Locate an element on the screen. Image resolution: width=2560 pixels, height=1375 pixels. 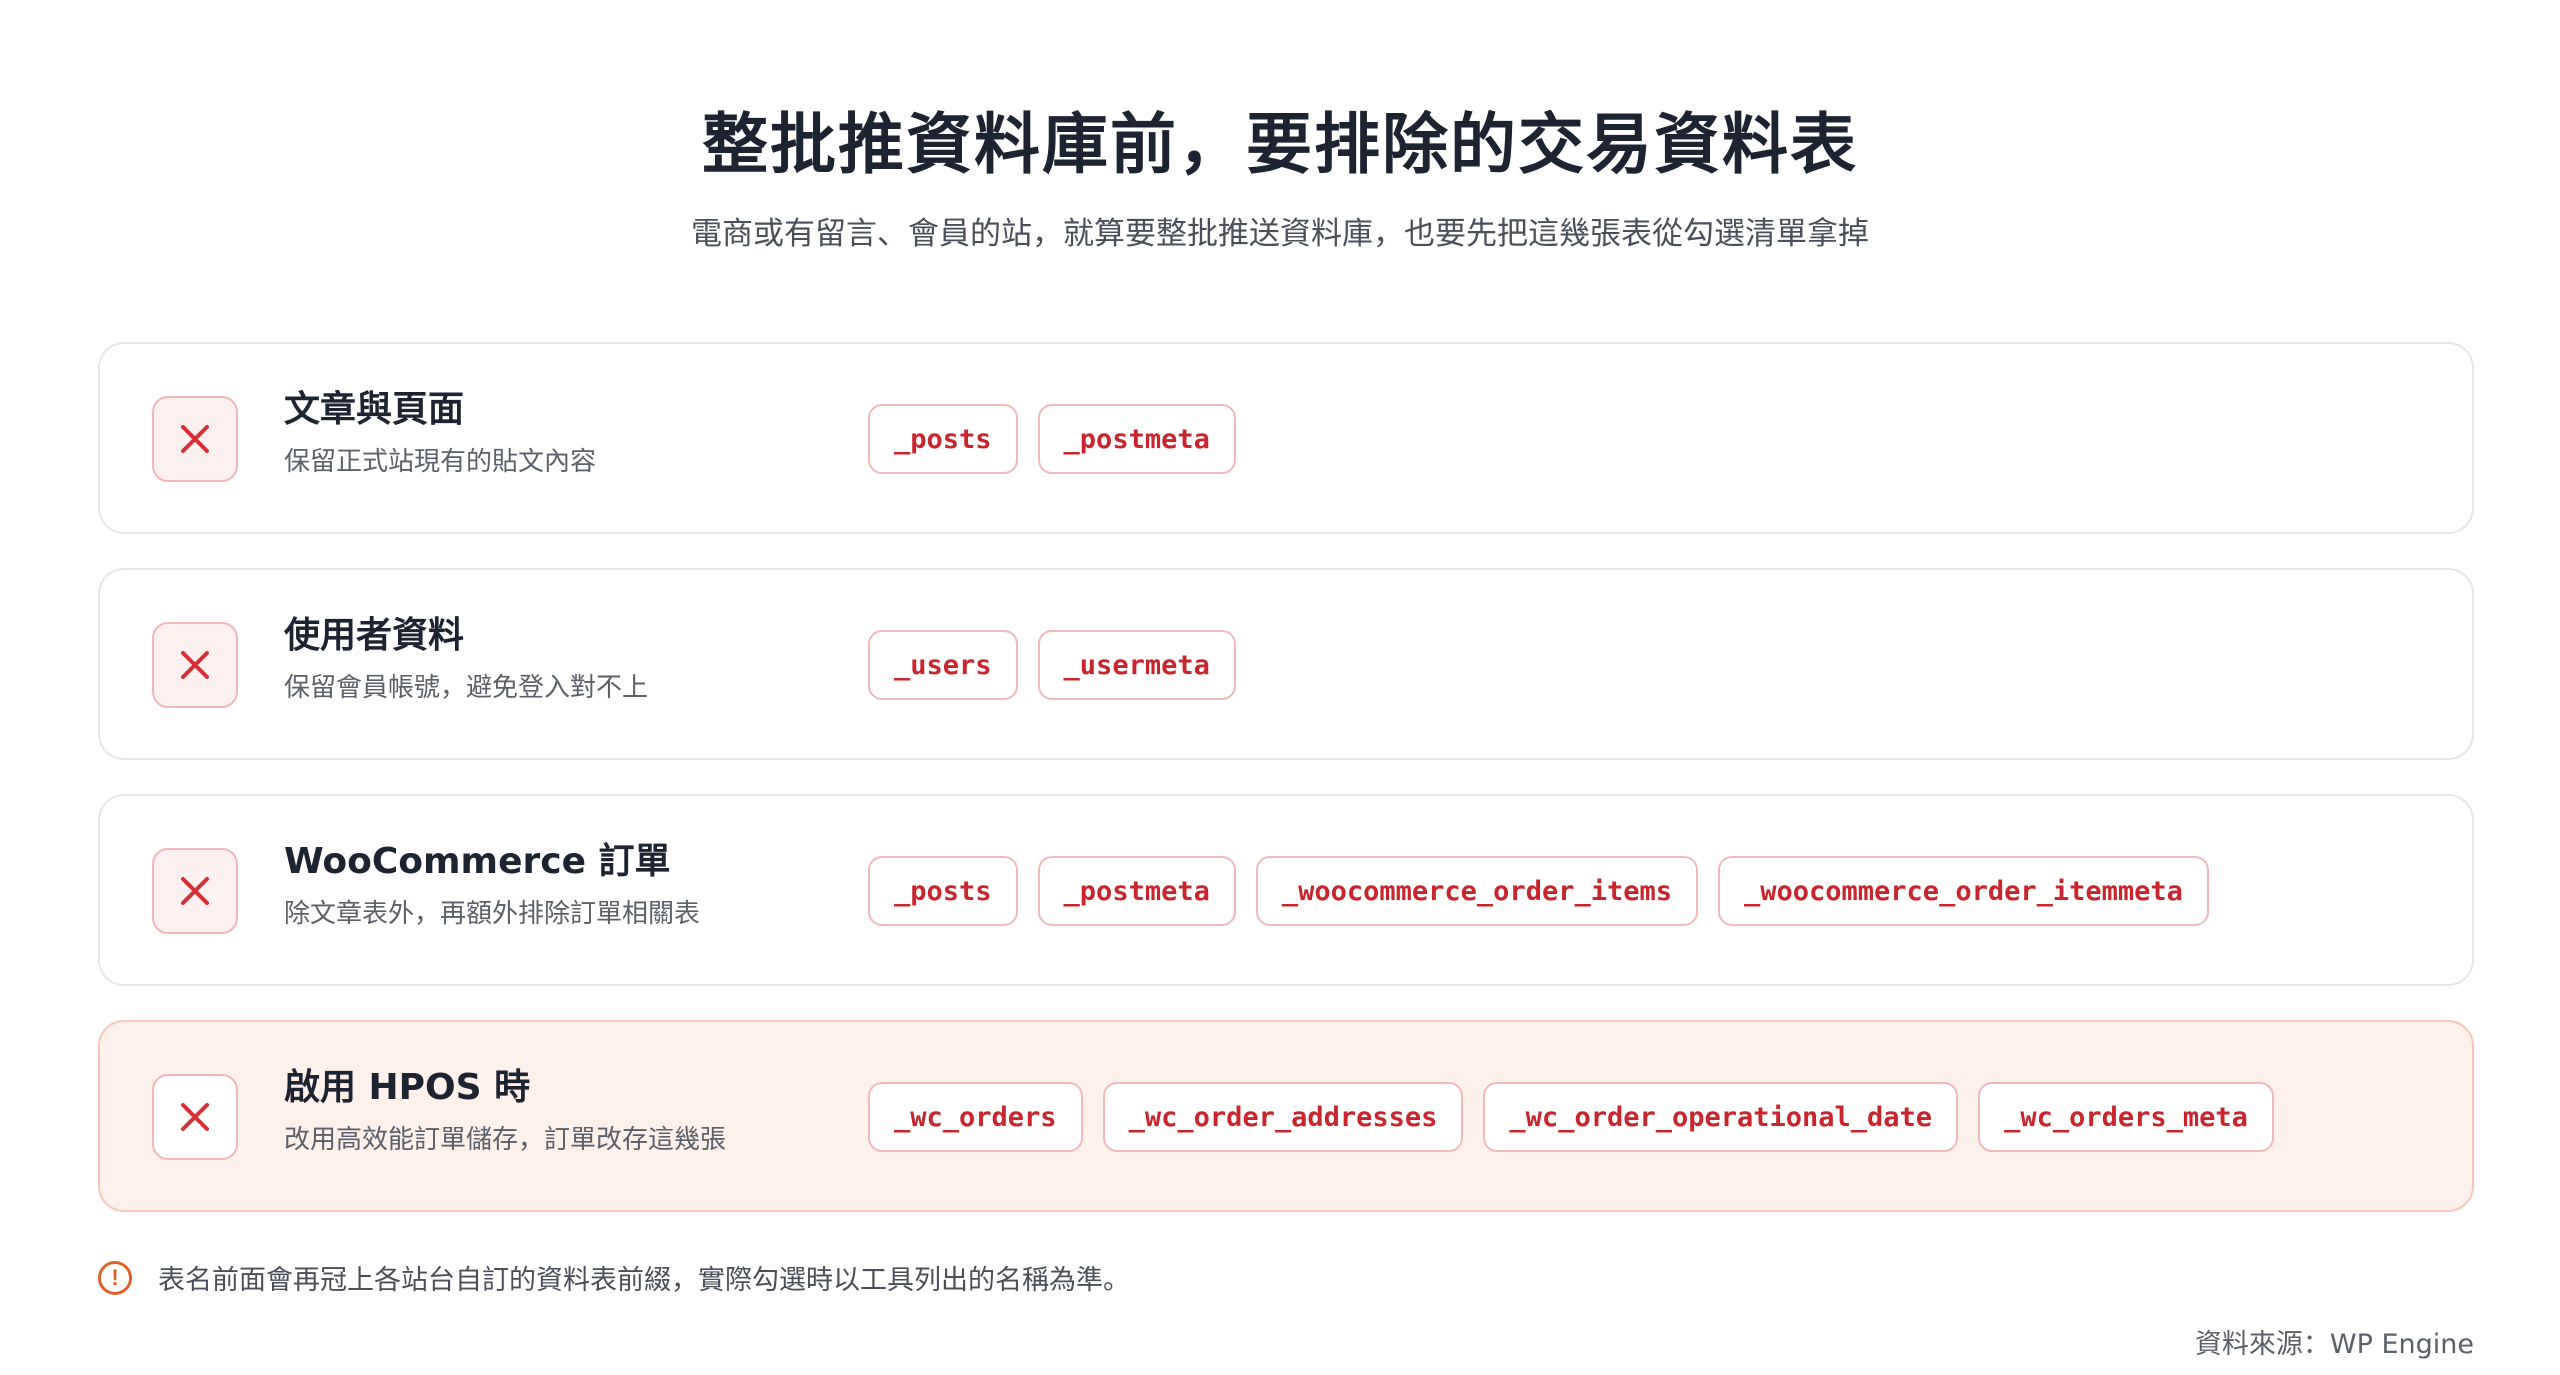
table-tag: _usermeta is located at coordinates (1136, 665).